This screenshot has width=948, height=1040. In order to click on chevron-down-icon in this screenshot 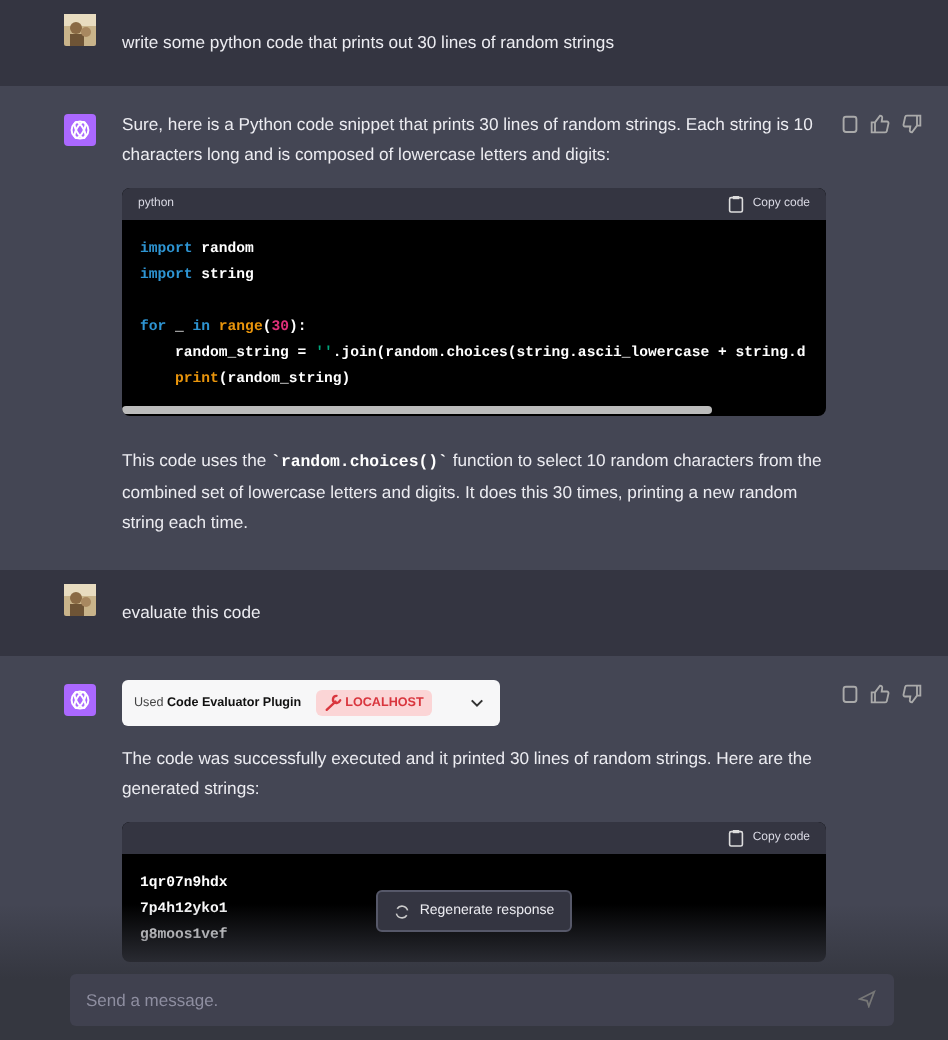, I will do `click(477, 703)`.